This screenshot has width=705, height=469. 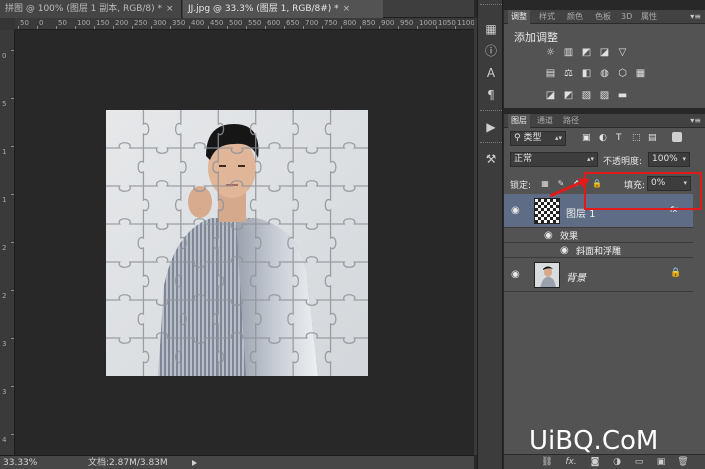 What do you see at coordinates (491, 159) in the screenshot?
I see `tool-presets-icon: ⚒` at bounding box center [491, 159].